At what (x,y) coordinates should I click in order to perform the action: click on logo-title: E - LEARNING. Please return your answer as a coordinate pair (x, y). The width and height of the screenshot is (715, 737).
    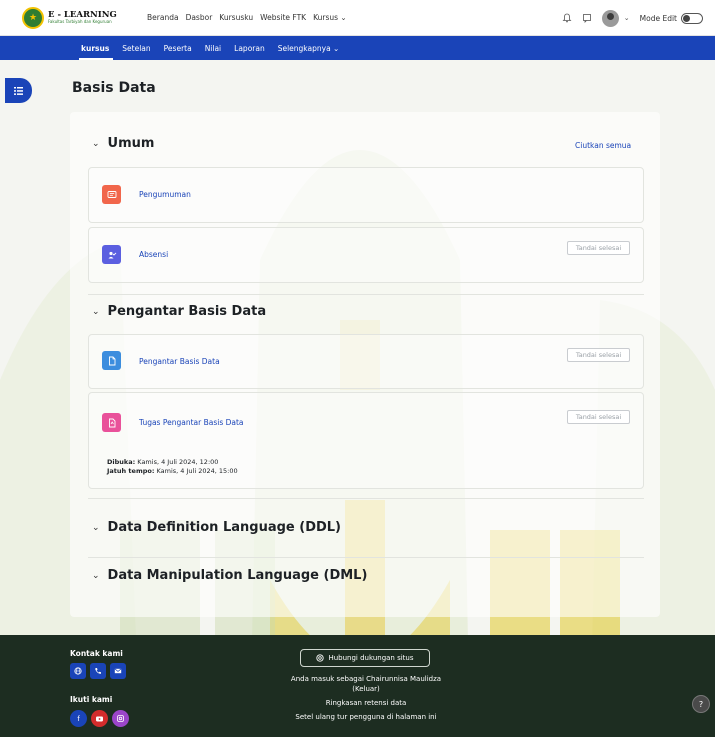
    Looking at the image, I should click on (82, 14).